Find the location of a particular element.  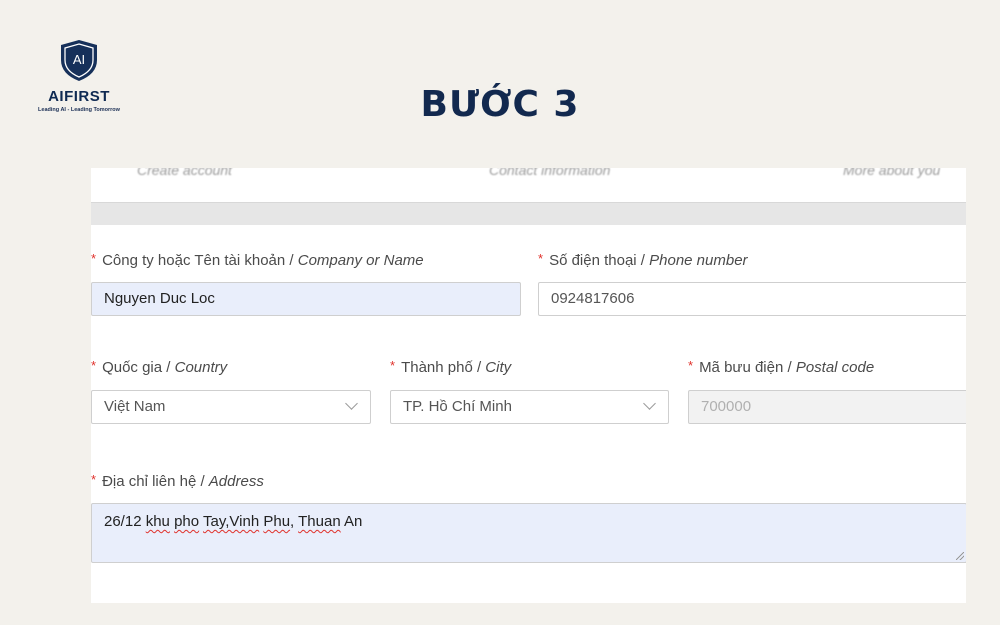

resize-handle-icon is located at coordinates (960, 556).